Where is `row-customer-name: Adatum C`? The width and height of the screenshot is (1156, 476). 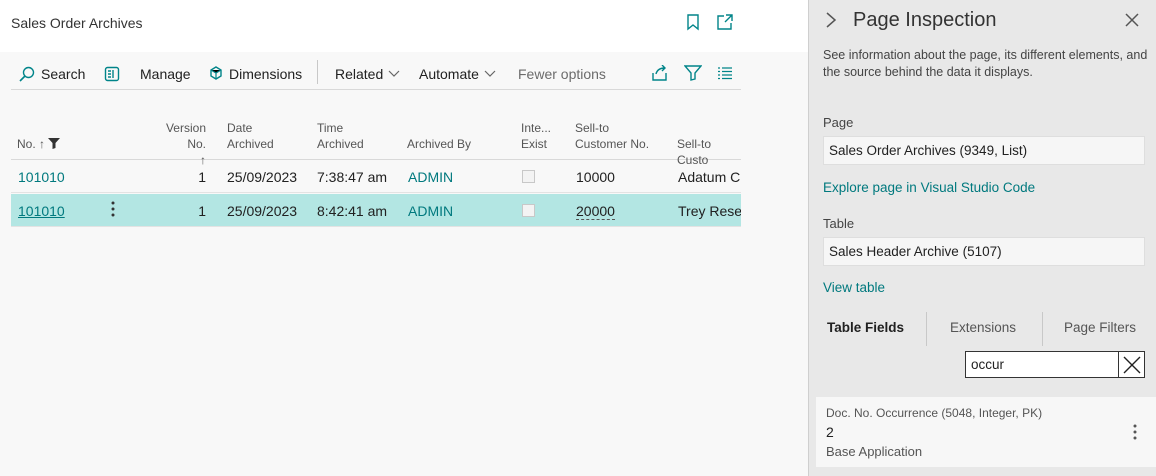
row-customer-name: Adatum C is located at coordinates (709, 177).